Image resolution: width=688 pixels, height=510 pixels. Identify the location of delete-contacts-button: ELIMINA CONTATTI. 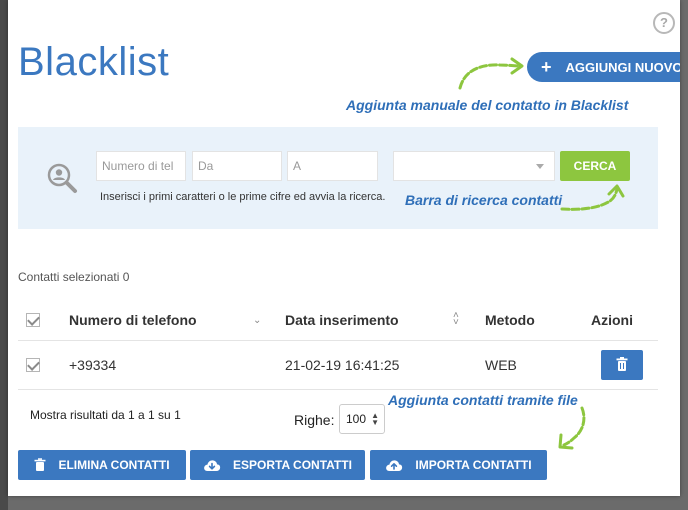
(102, 465).